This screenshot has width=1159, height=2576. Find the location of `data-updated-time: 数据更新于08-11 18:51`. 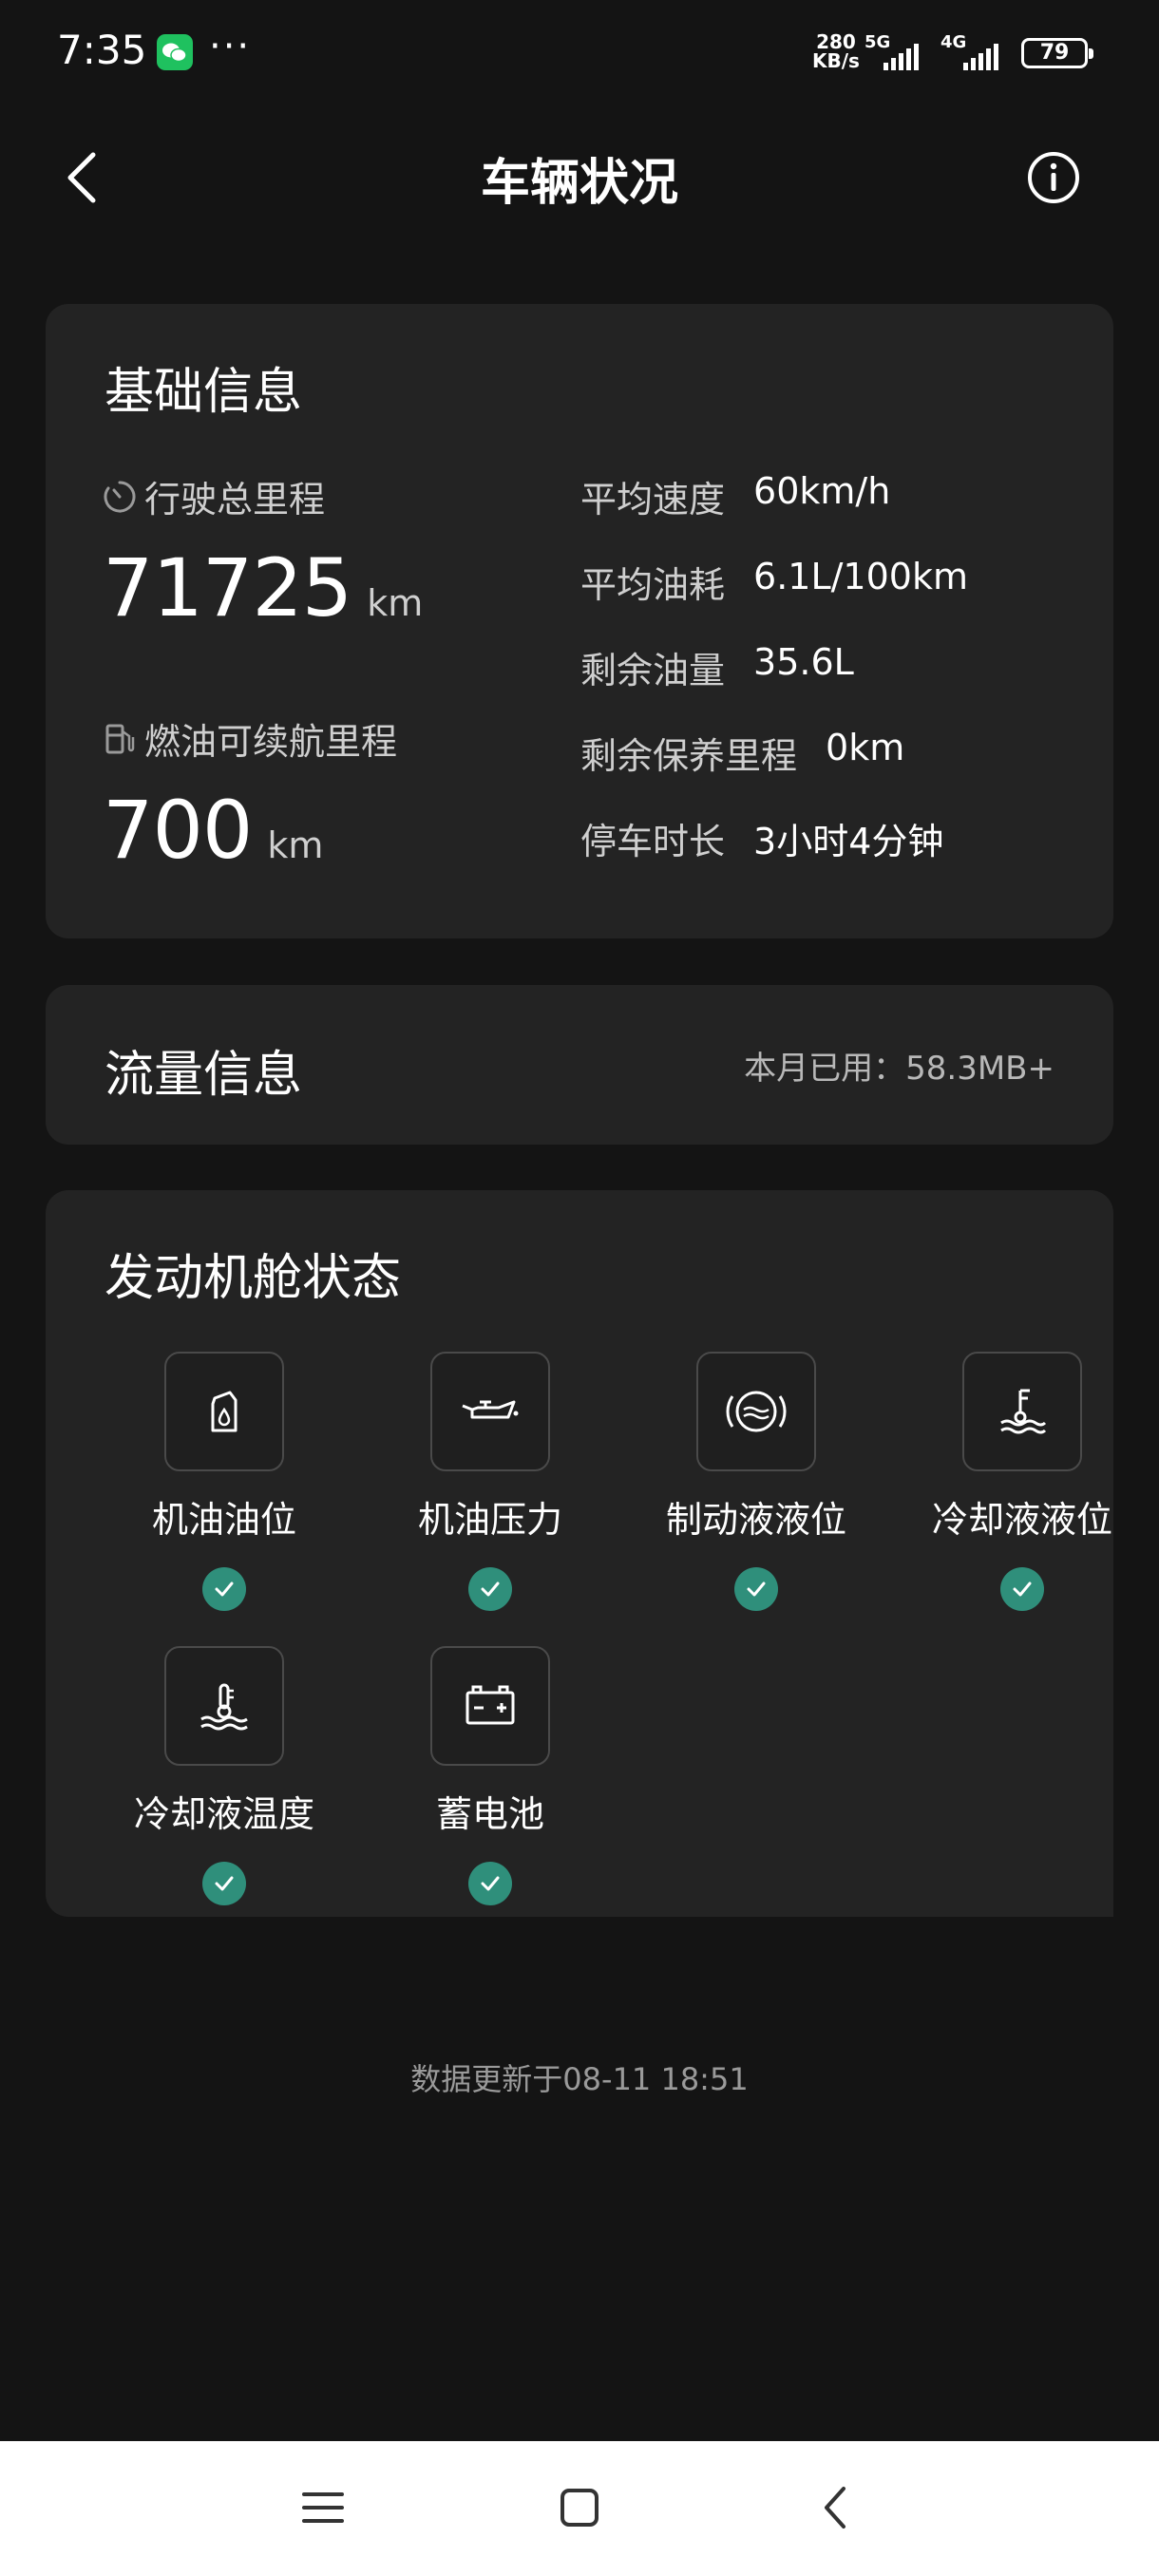

data-updated-time: 数据更新于08-11 18:51 is located at coordinates (579, 2079).